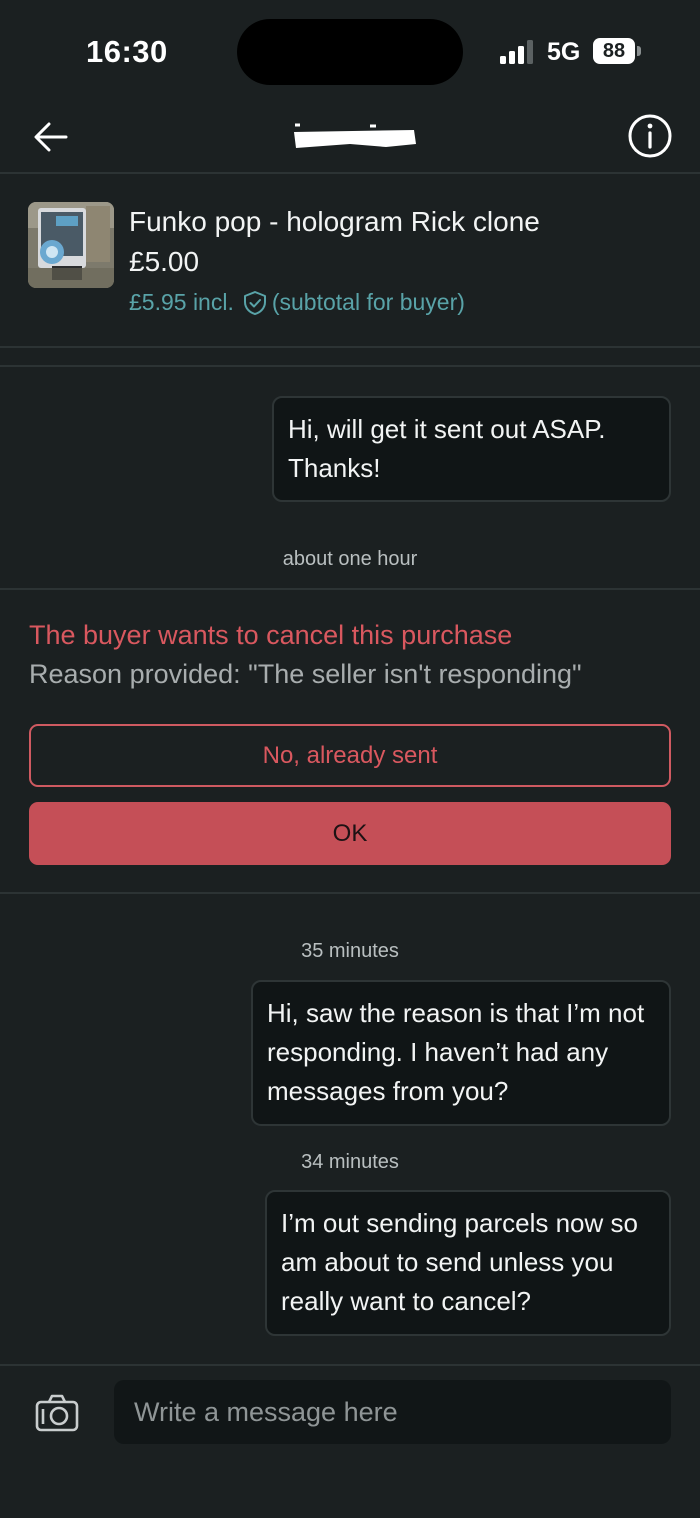  I want to click on buyer-price-row: £5.95 incl. (subtotal for buyer), so click(297, 302).